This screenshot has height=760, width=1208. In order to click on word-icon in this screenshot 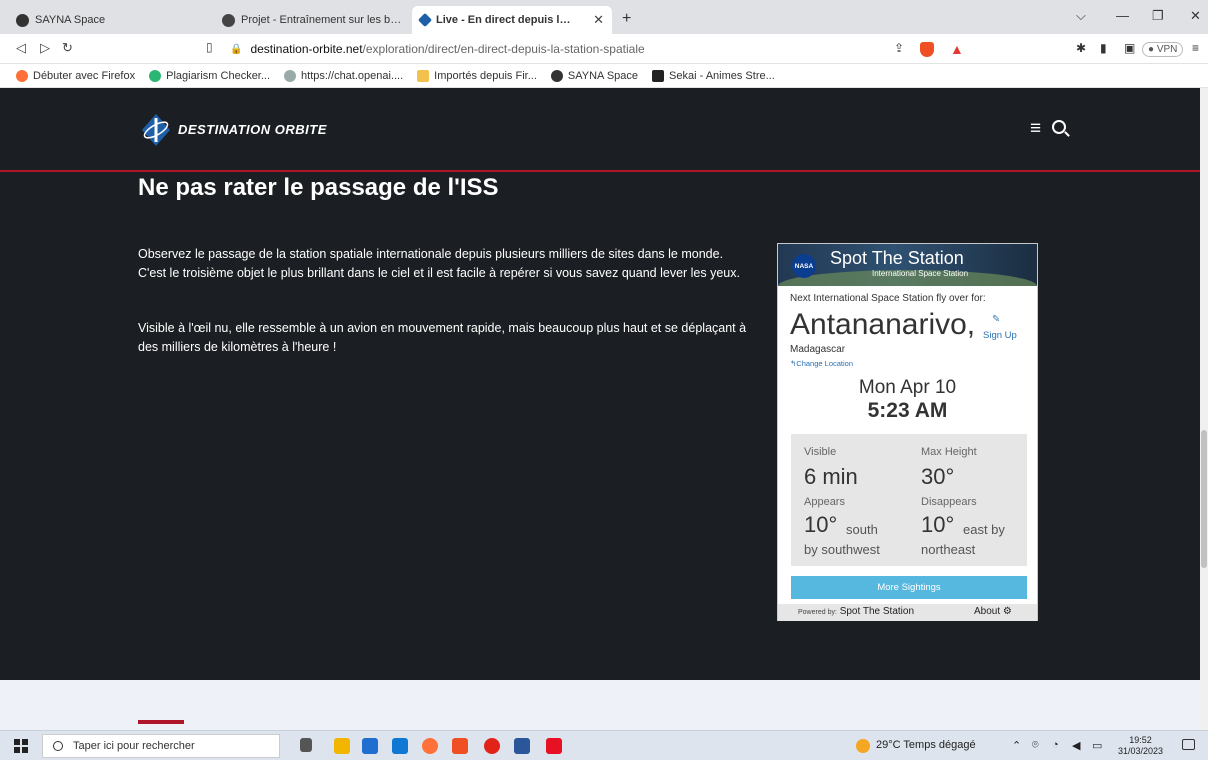, I will do `click(522, 746)`.